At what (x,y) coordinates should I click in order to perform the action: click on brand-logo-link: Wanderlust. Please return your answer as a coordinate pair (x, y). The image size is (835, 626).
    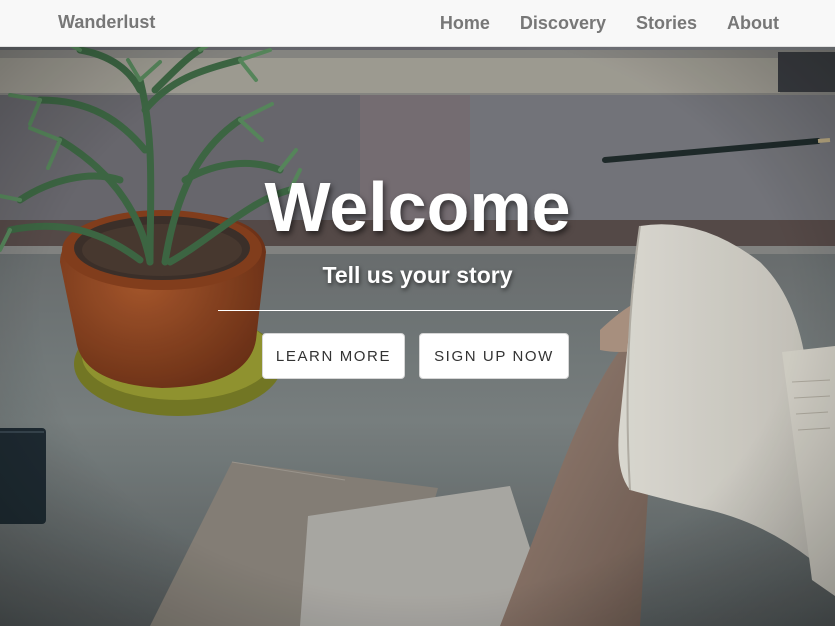
    Looking at the image, I should click on (106, 22).